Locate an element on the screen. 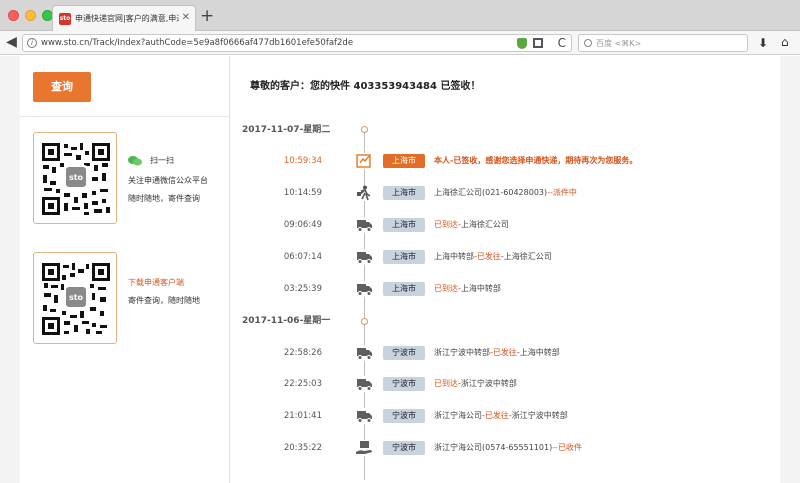 The image size is (800, 483). wechat-qr-card: sto is located at coordinates (75, 178).